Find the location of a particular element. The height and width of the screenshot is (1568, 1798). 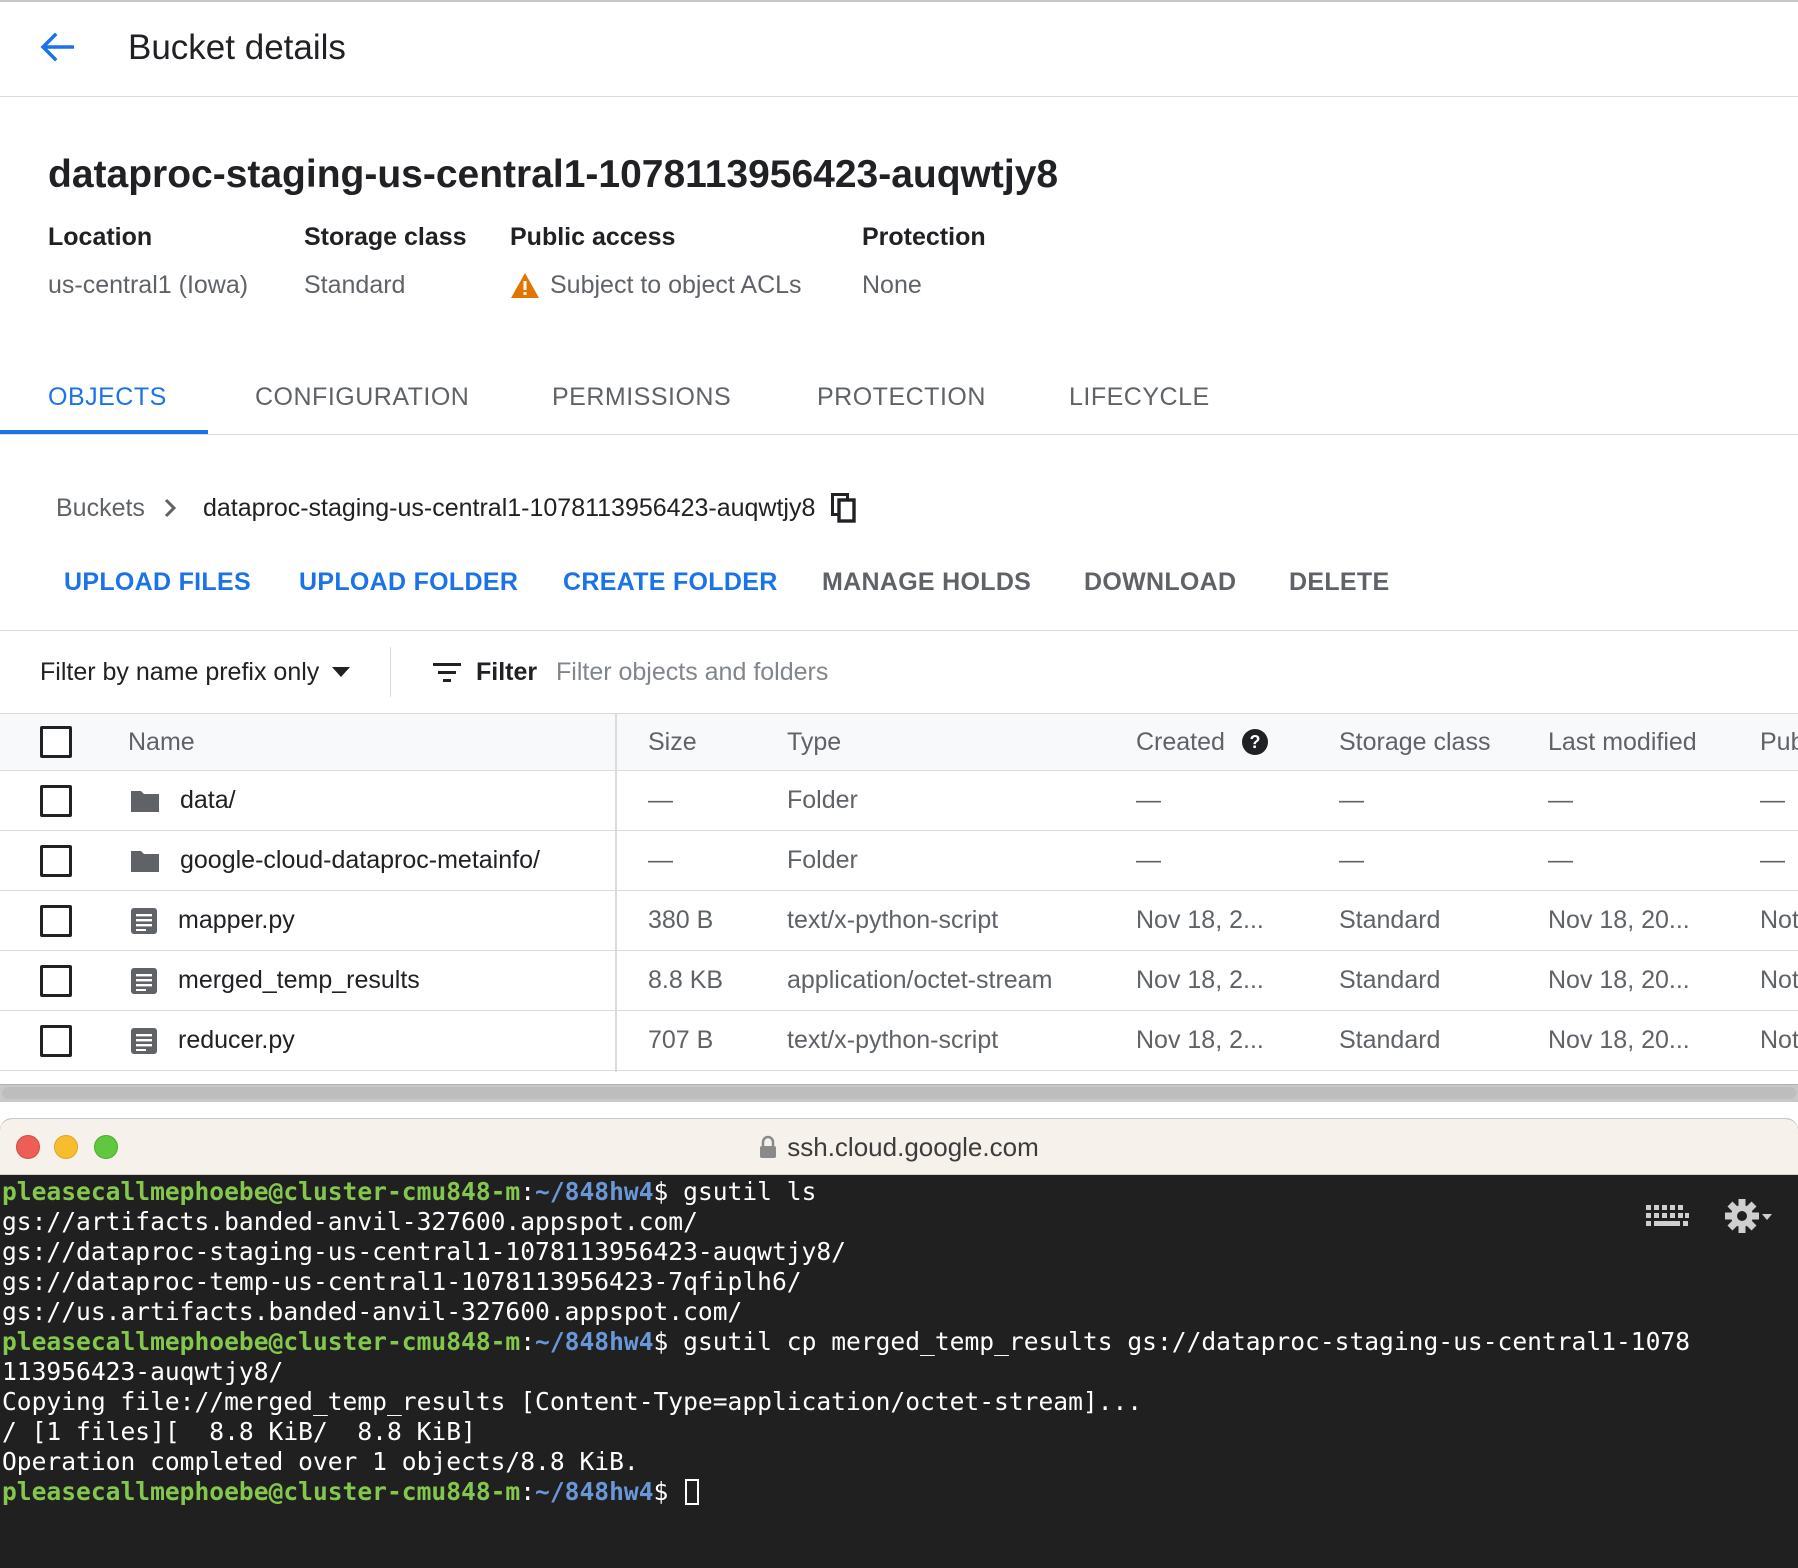

column-header-public: Pub is located at coordinates (1779, 742).